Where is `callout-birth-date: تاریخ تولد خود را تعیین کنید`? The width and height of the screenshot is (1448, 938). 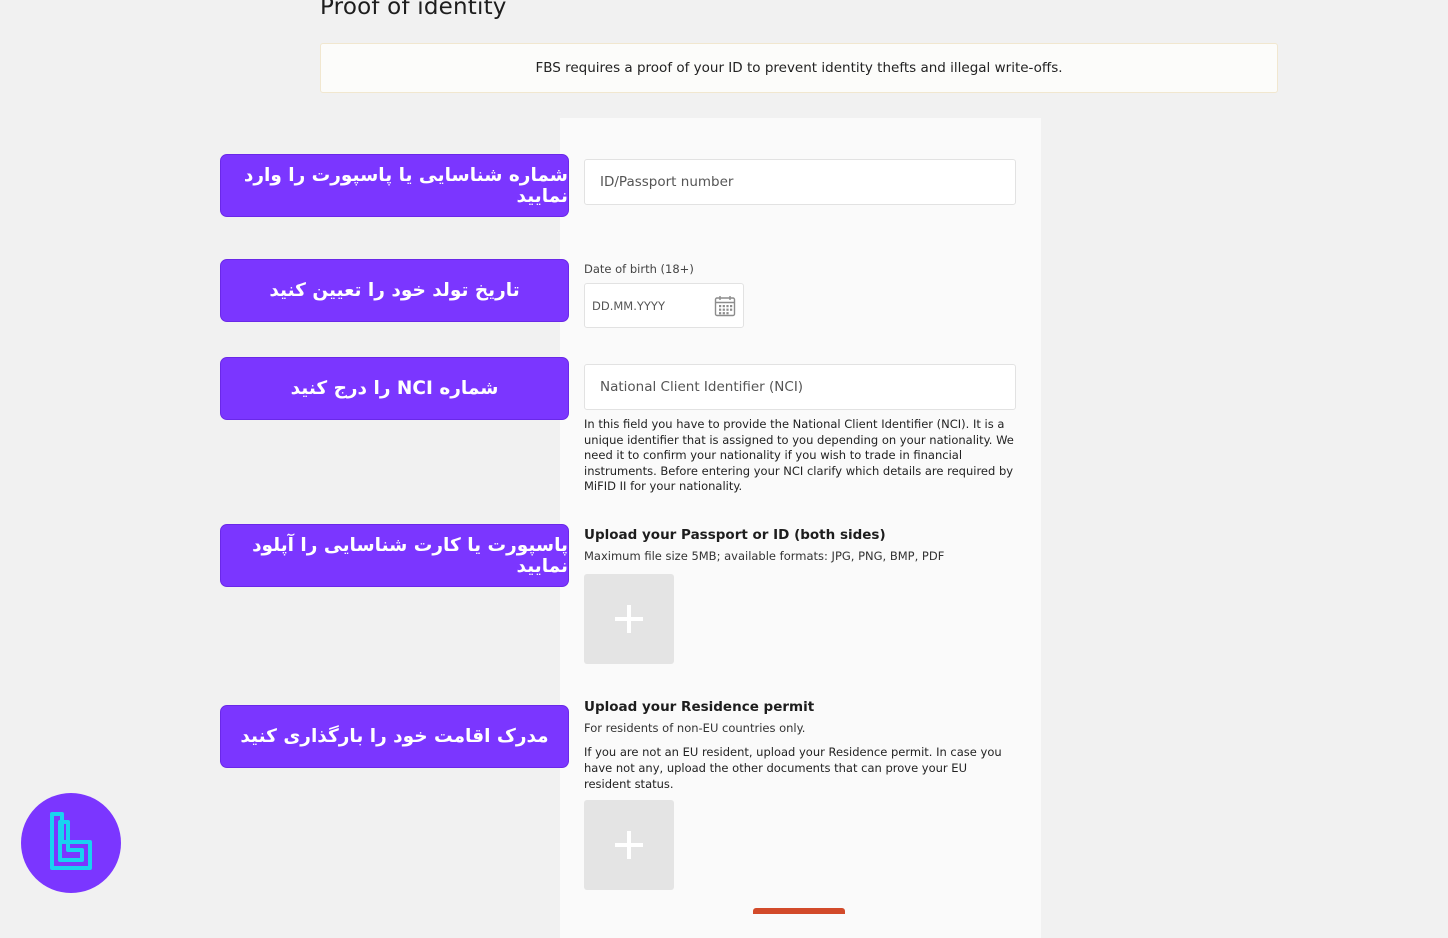
callout-birth-date: تاریخ تولد خود را تعیین کنید is located at coordinates (394, 290).